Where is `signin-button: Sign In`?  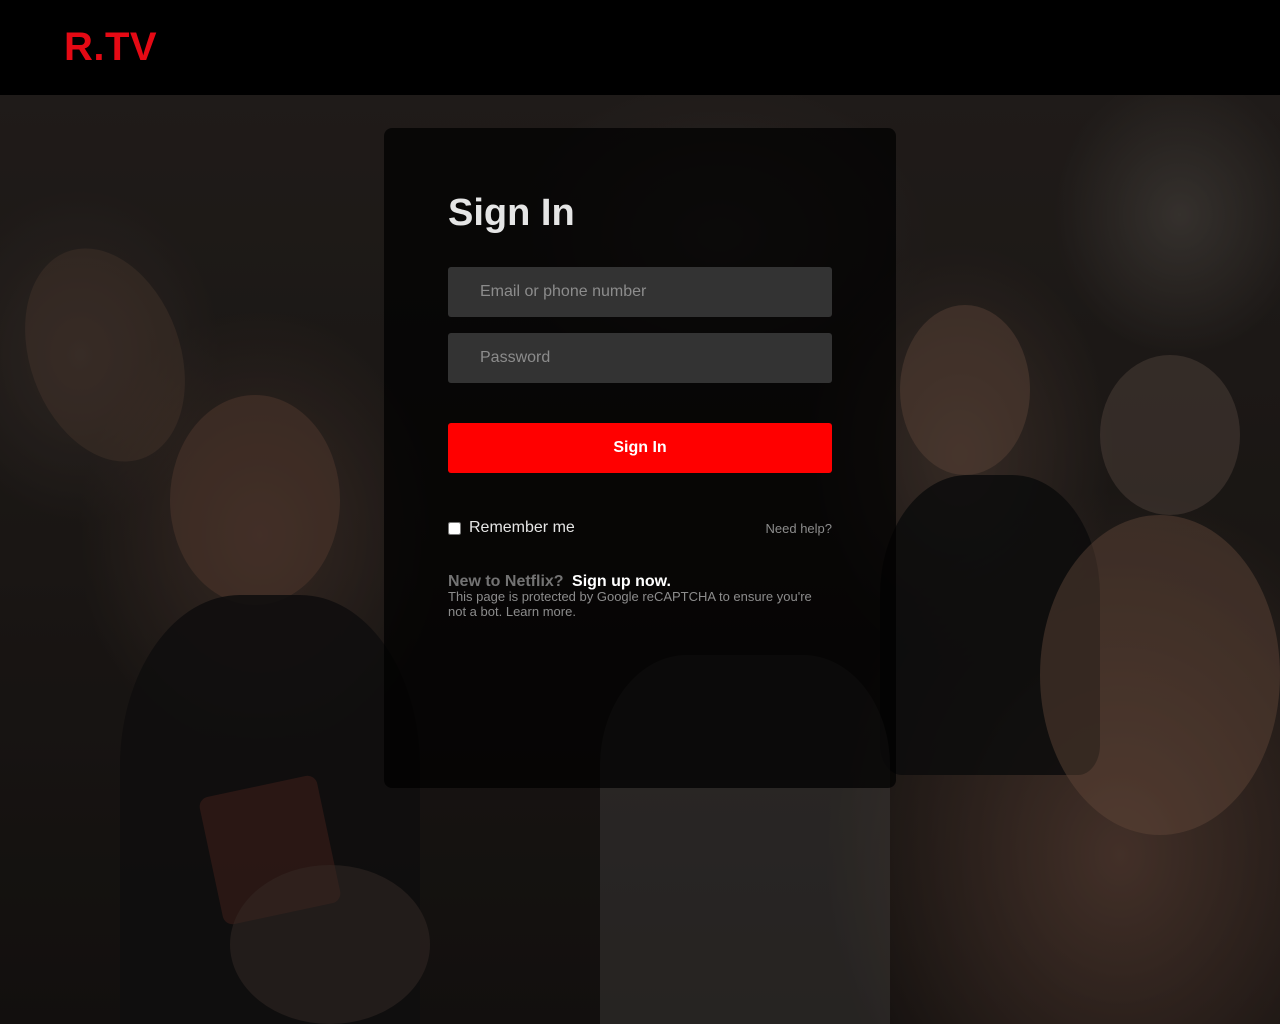 signin-button: Sign In is located at coordinates (640, 448).